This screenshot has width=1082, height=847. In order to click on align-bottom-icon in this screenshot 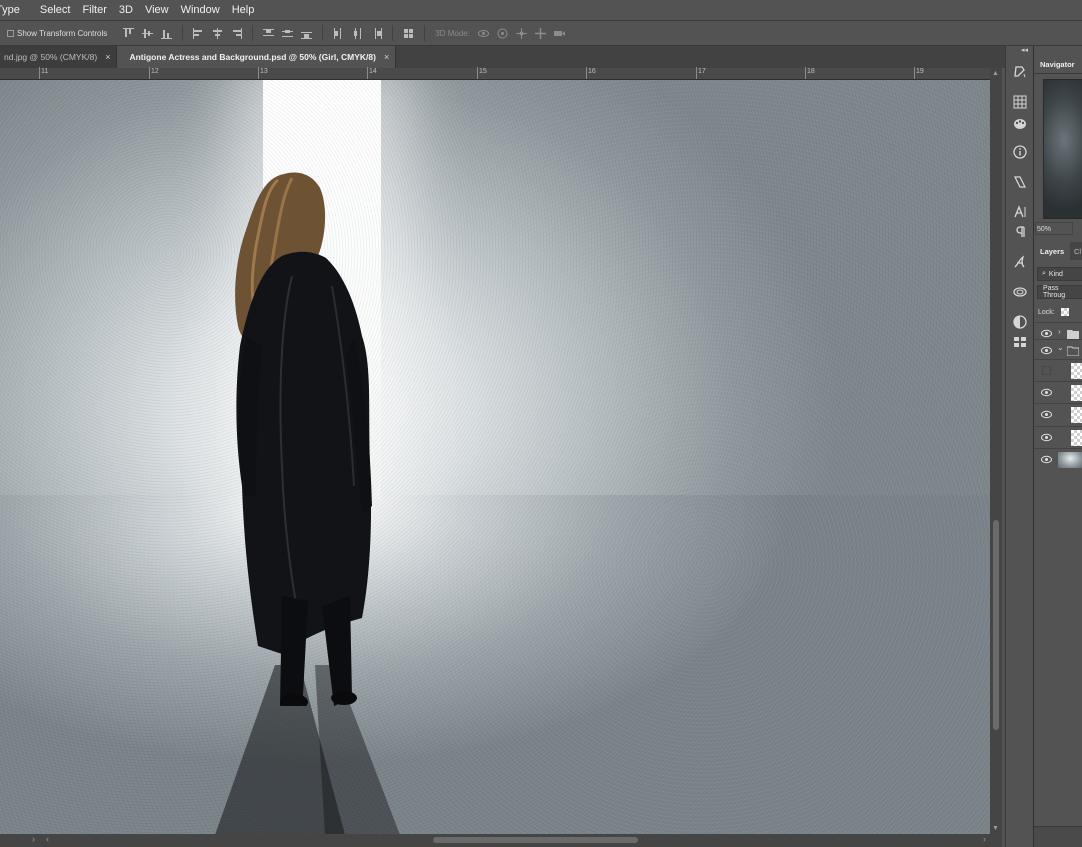, I will do `click(166, 33)`.